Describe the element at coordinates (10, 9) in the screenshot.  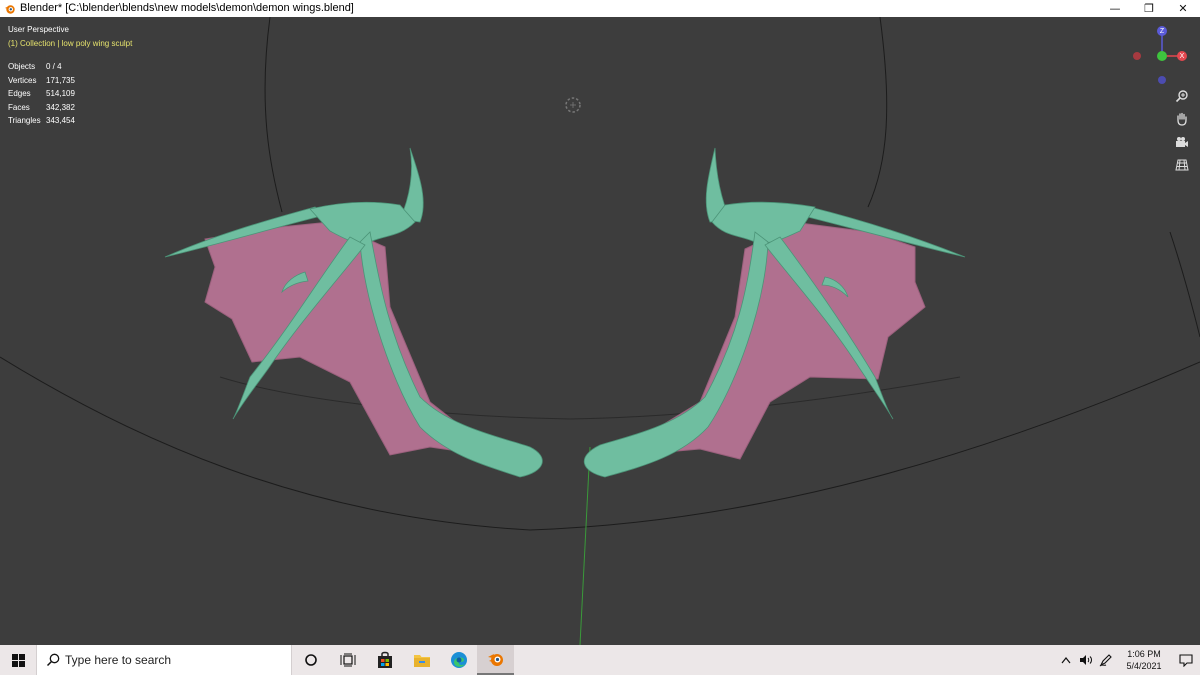
I see `blender-app-icon` at that location.